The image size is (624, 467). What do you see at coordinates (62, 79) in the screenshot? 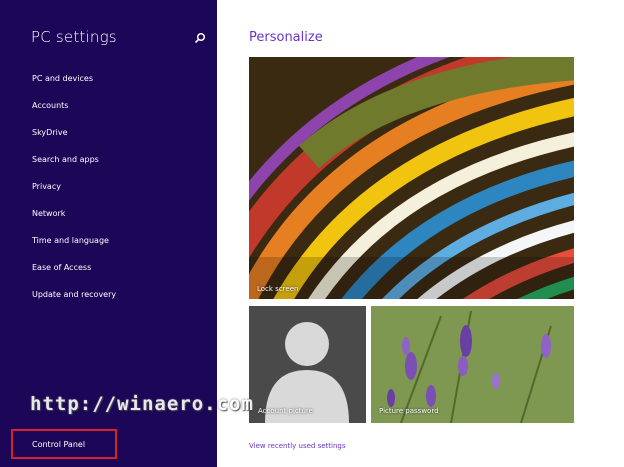
I see `sidebar-item-pc-and-devices: PC and devices` at bounding box center [62, 79].